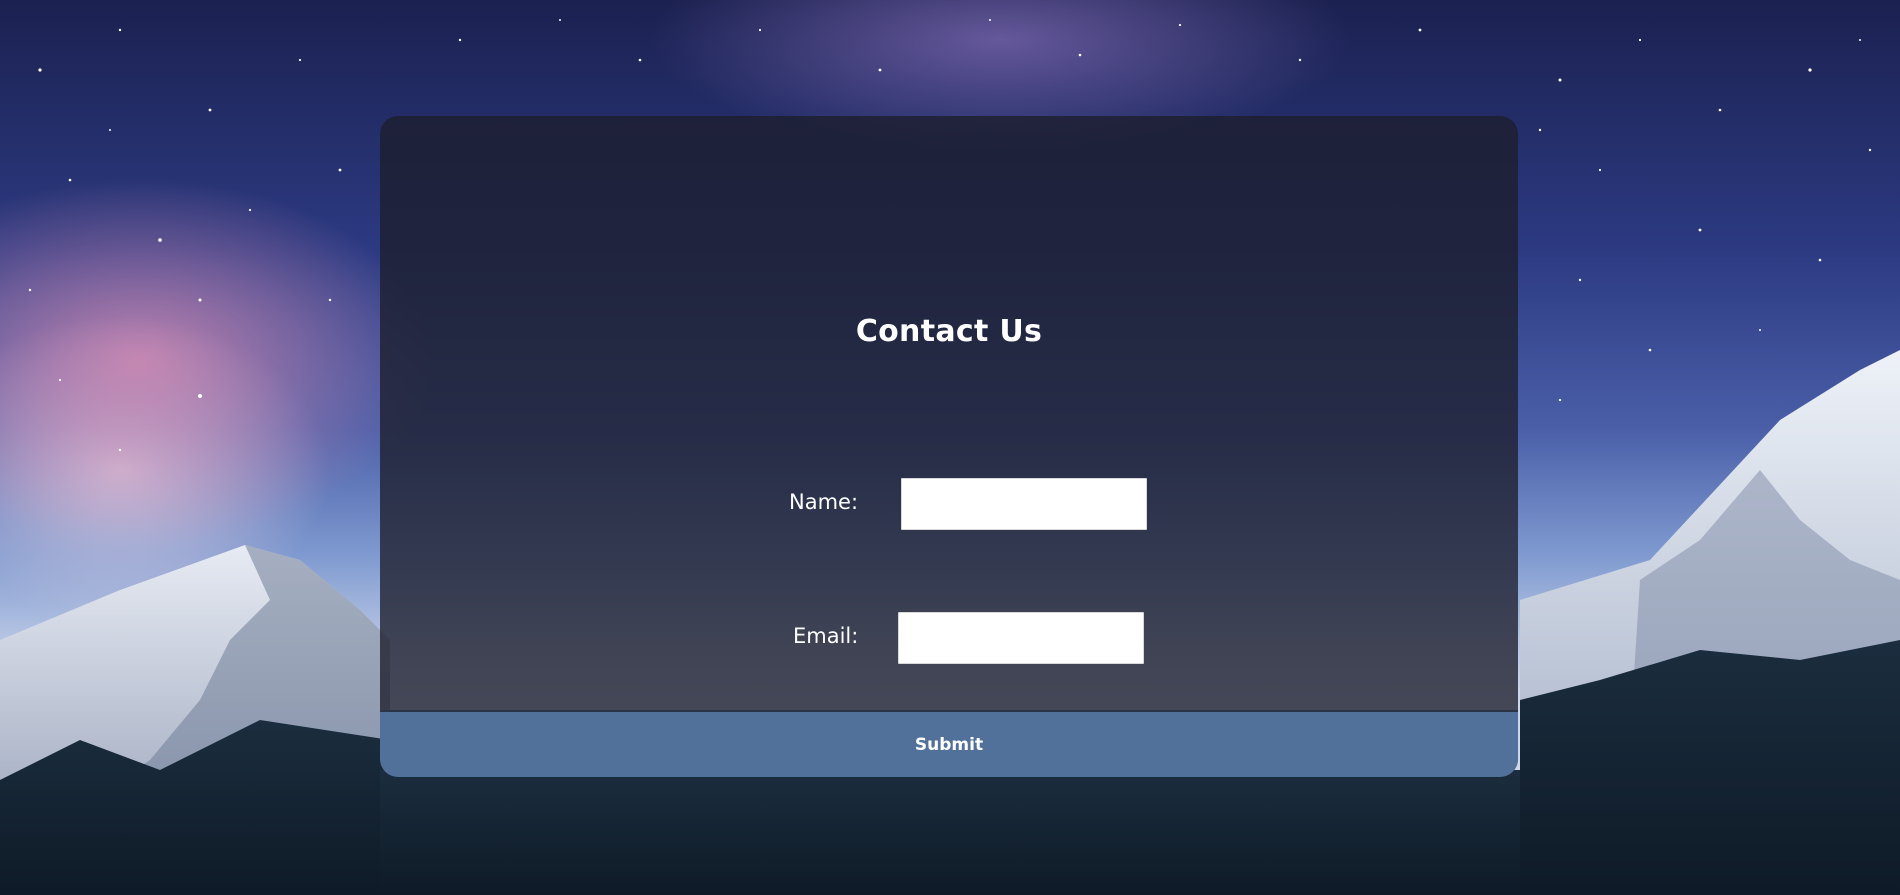  Describe the element at coordinates (826, 636) in the screenshot. I see `email-label: Email:` at that location.